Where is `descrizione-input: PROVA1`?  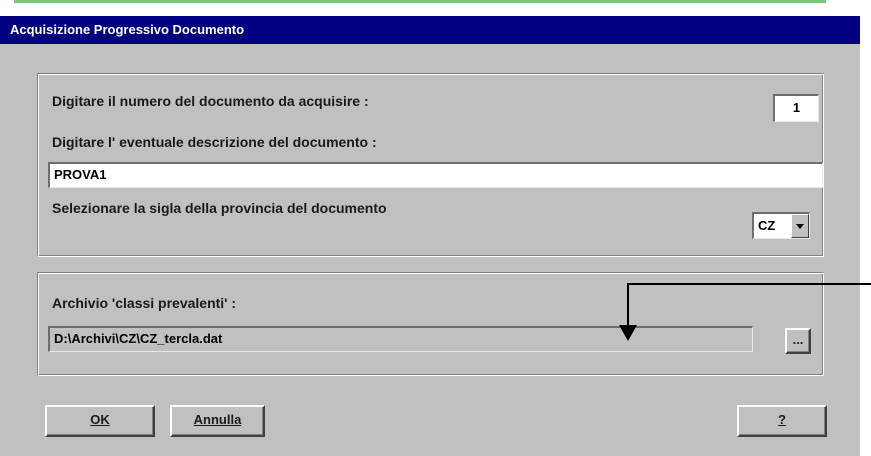 descrizione-input: PROVA1 is located at coordinates (435, 175).